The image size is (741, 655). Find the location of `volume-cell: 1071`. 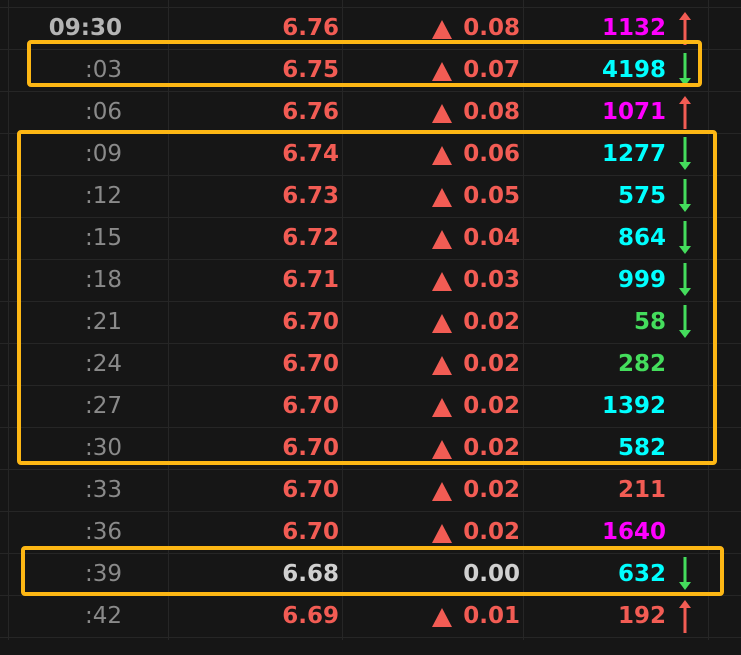

volume-cell: 1071 is located at coordinates (633, 112).